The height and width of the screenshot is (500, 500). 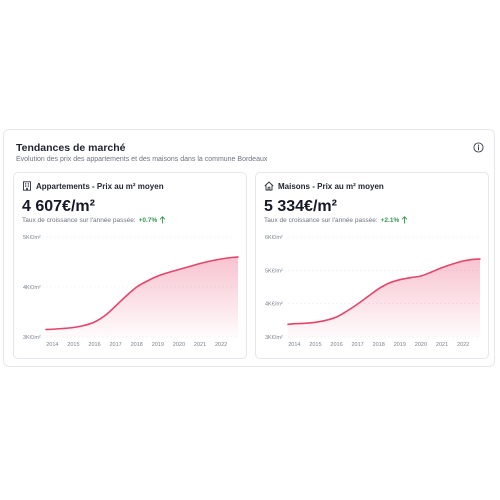 I want to click on panel-header: Maisons - Prix au m² moyen, so click(x=324, y=186).